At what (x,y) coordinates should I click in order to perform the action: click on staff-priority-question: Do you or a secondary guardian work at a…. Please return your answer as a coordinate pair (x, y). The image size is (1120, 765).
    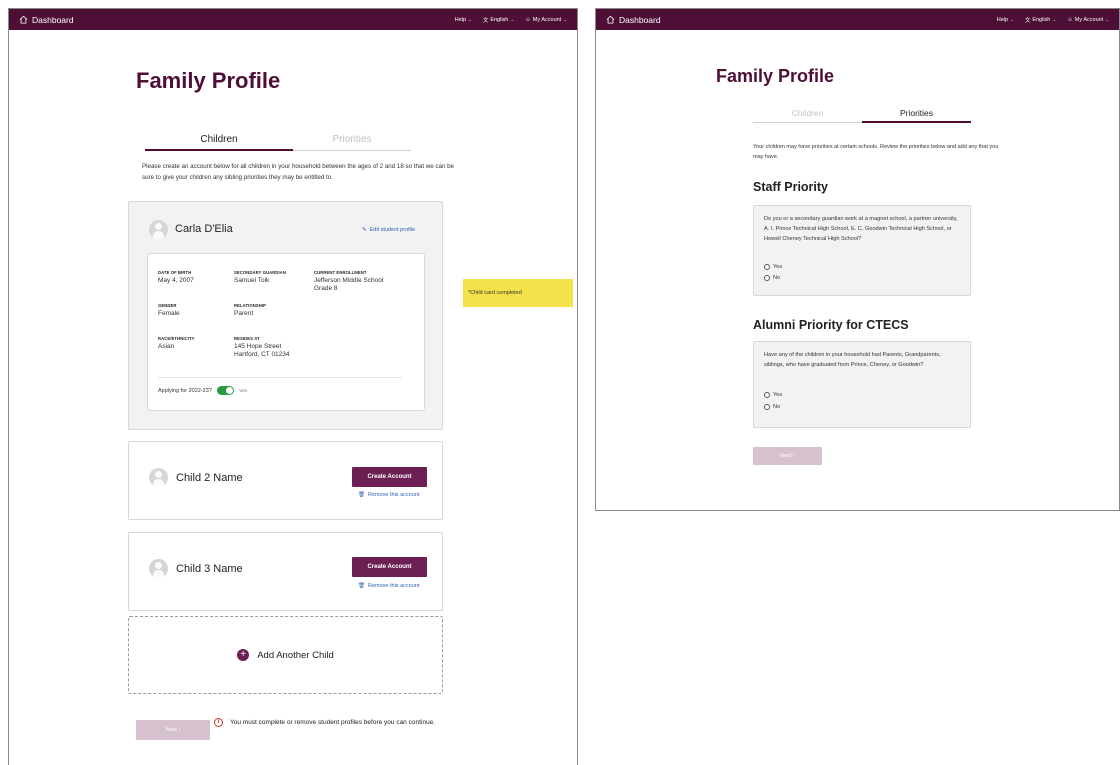
    Looking at the image, I should click on (861, 229).